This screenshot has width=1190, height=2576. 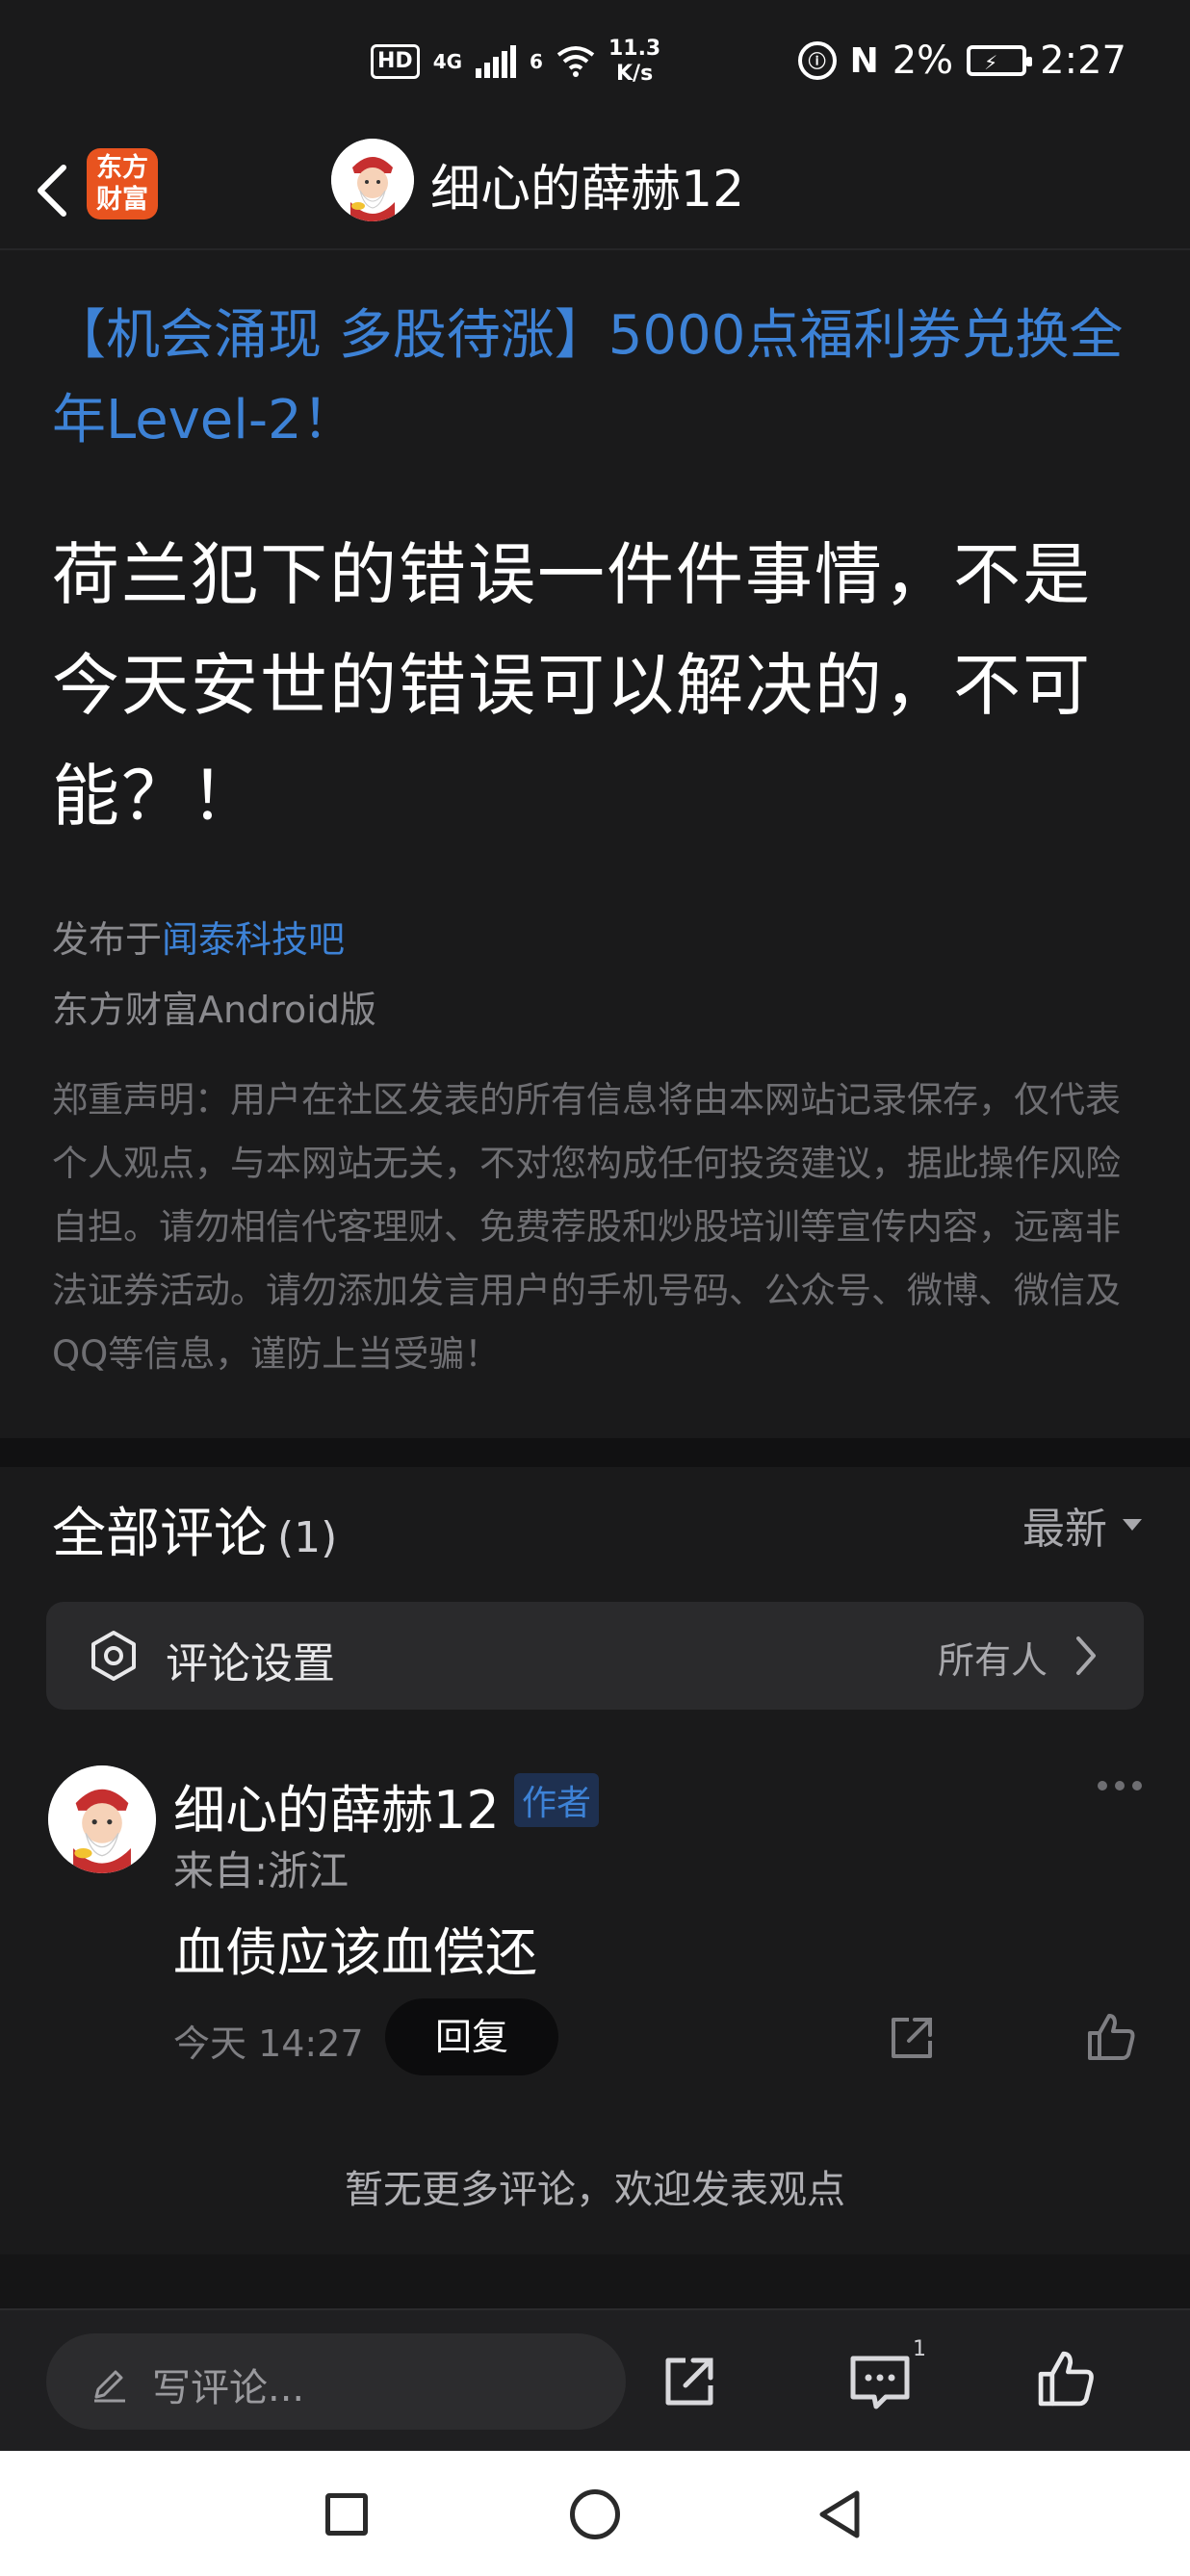 I want to click on comments-count: (1), so click(x=307, y=1537).